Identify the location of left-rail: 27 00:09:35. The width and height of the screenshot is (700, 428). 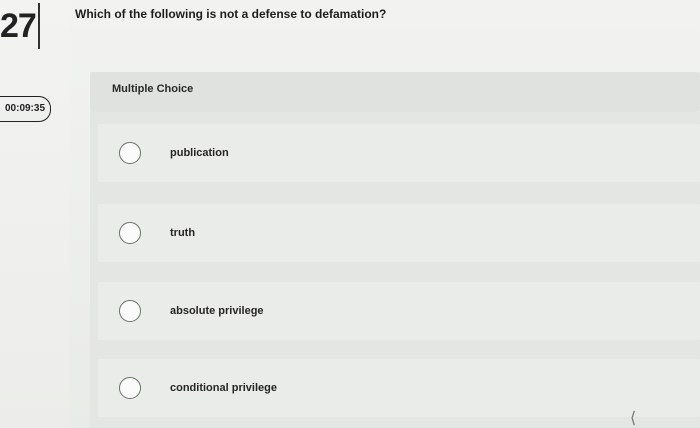
(35, 214).